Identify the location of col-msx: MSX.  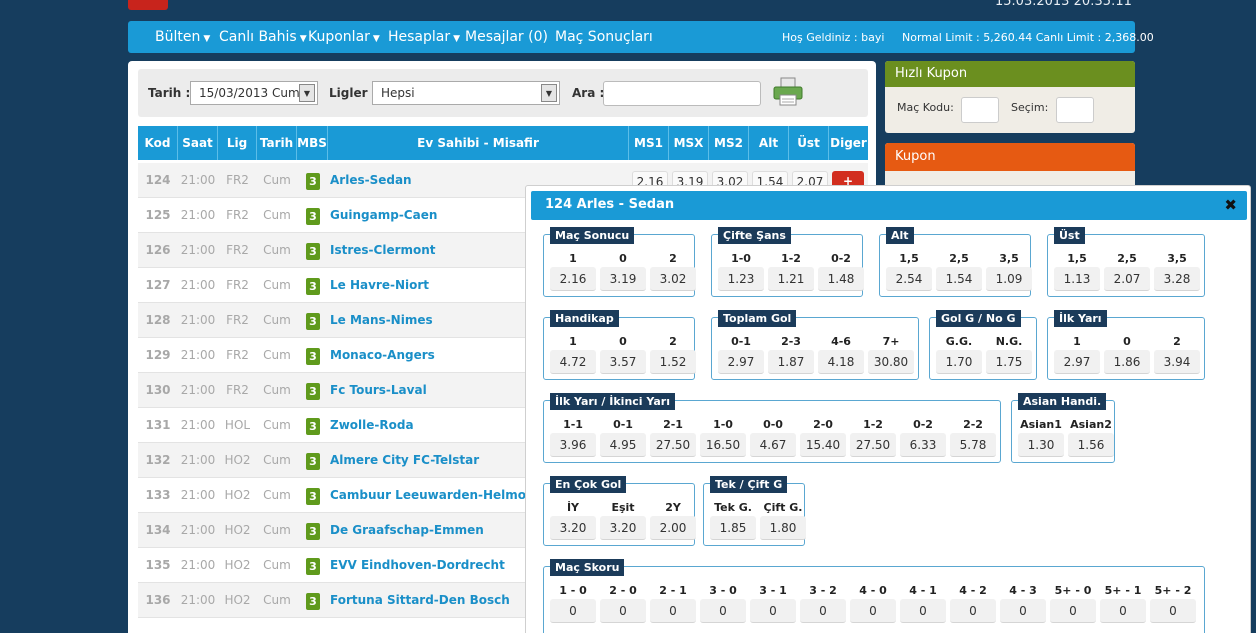
(689, 143).